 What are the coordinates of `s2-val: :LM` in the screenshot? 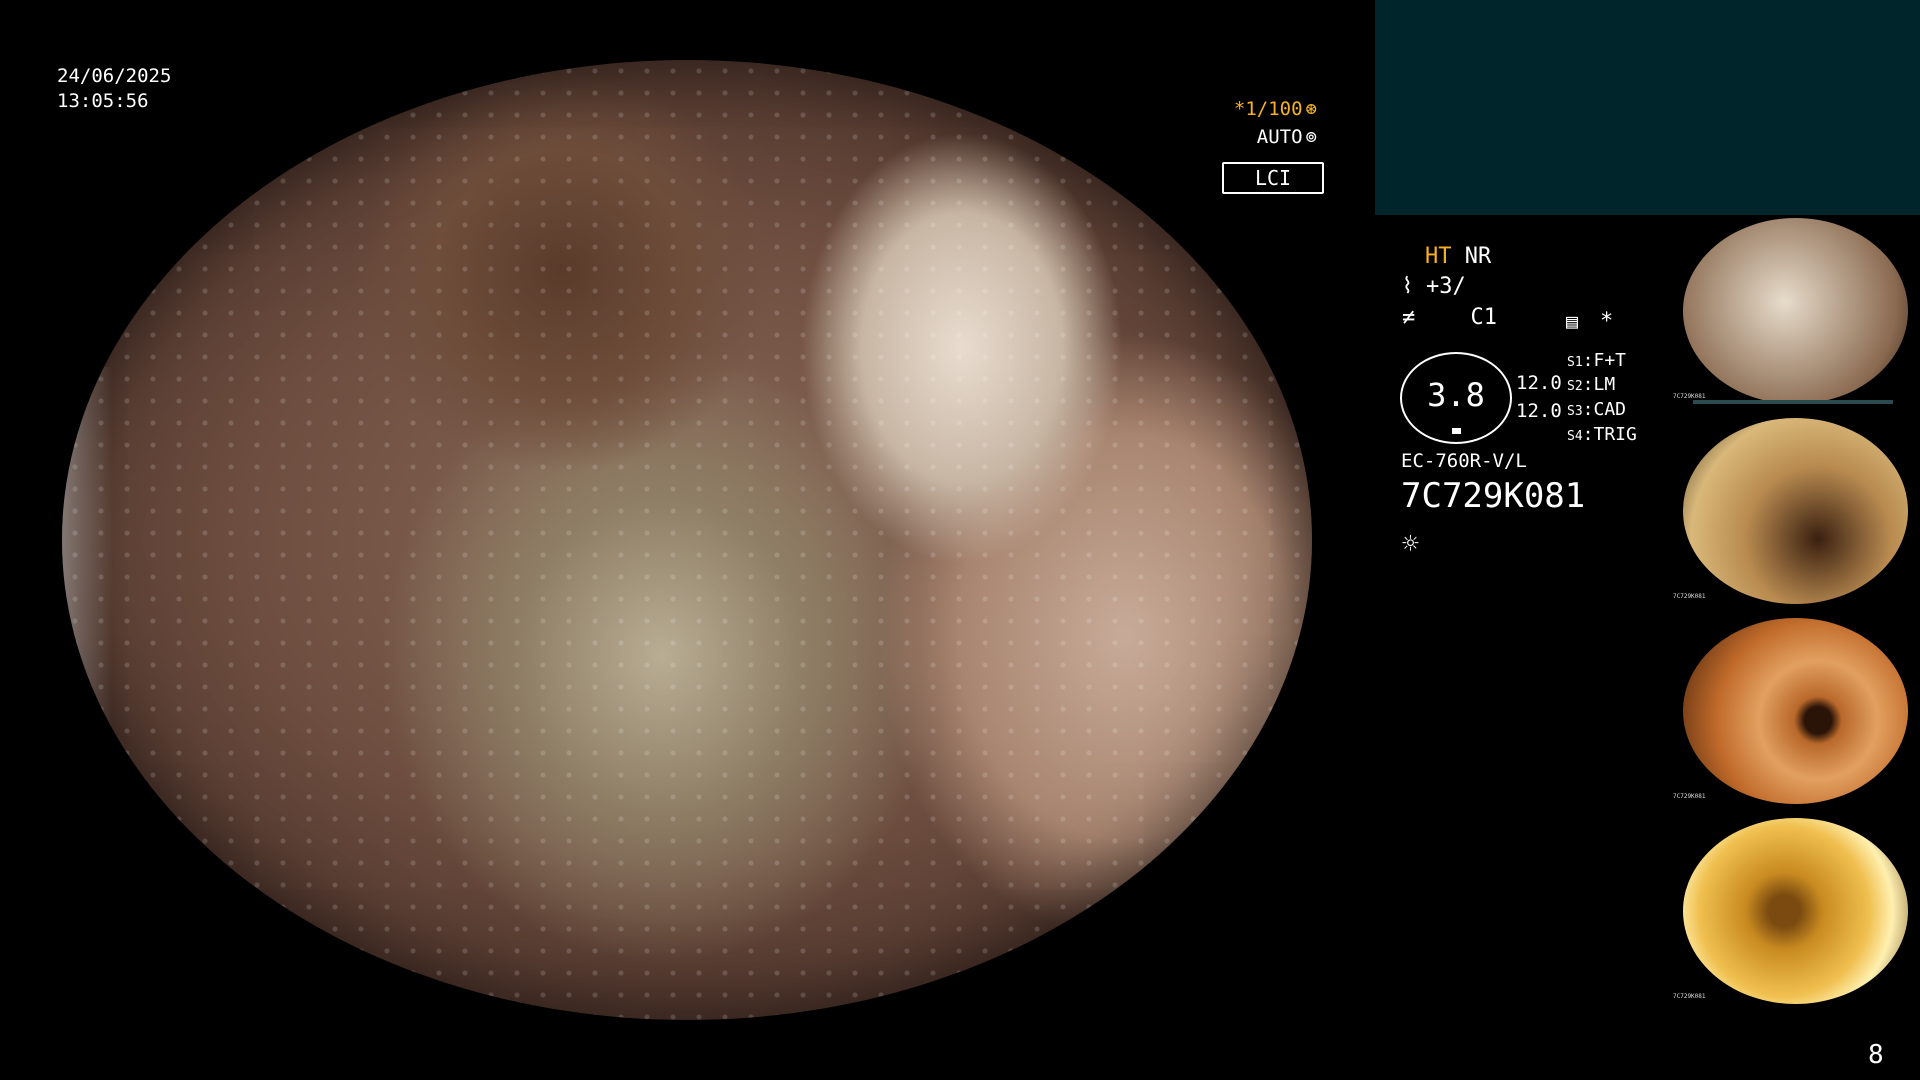 It's located at (1599, 384).